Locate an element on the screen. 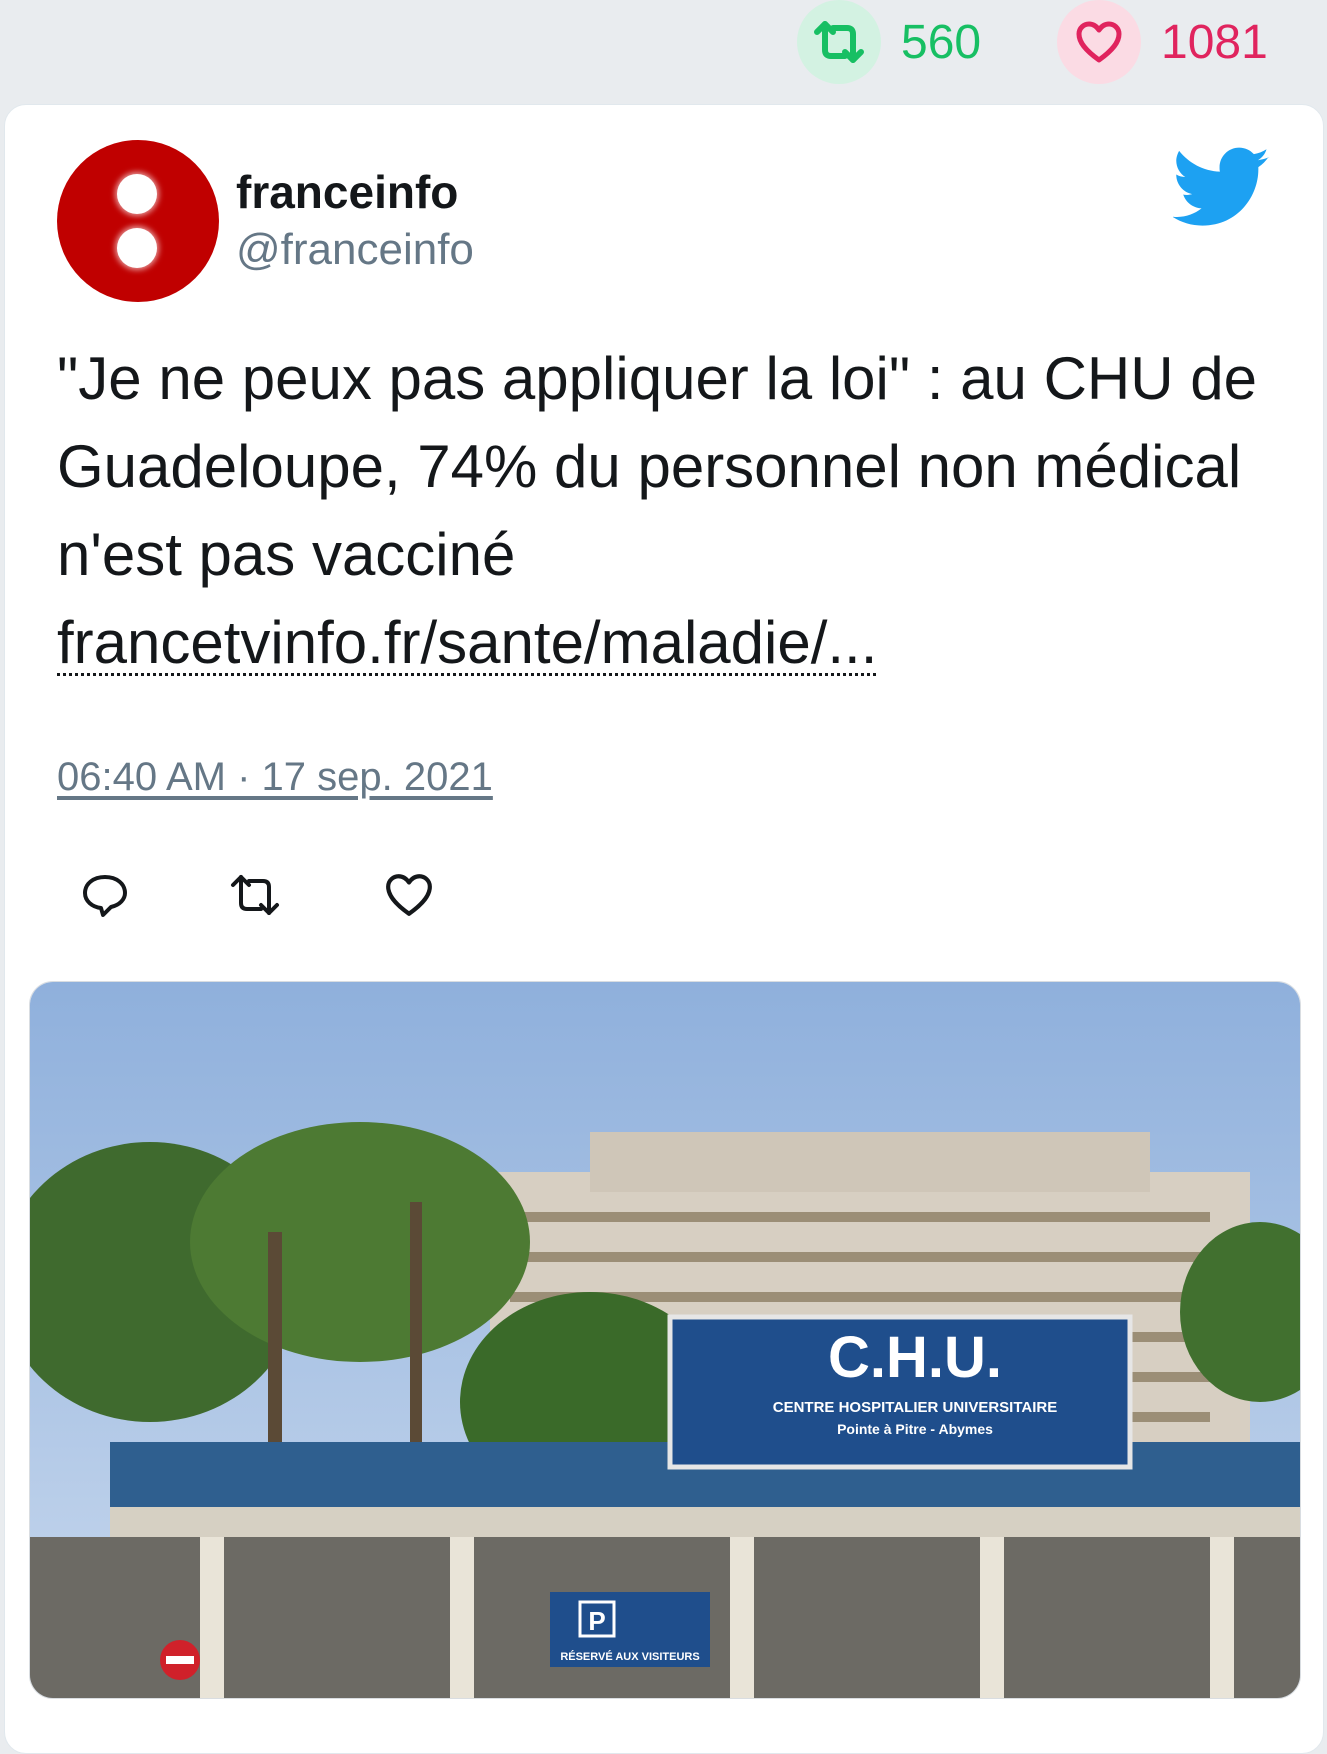  like-count: 1081 is located at coordinates (1214, 42).